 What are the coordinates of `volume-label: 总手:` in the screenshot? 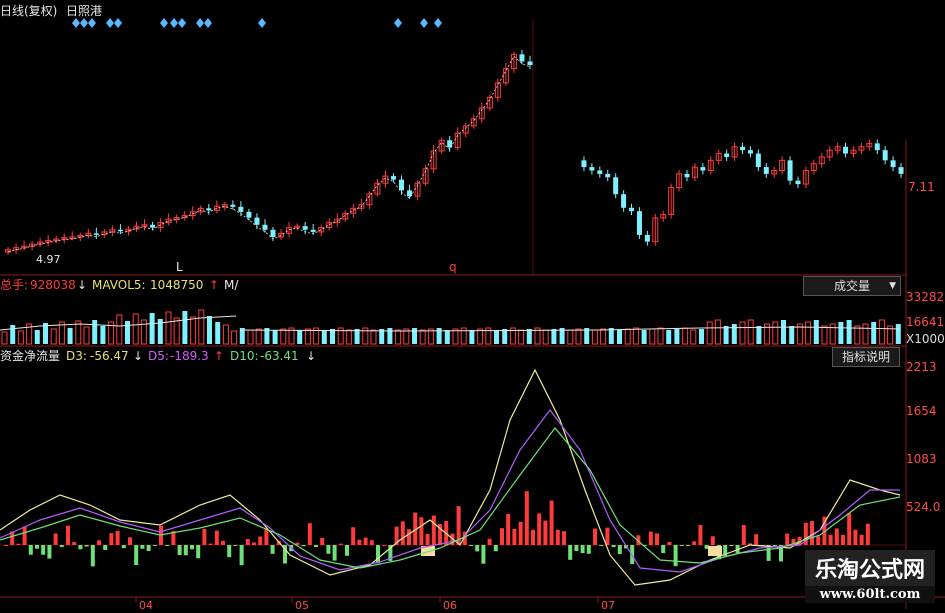 It's located at (14, 285).